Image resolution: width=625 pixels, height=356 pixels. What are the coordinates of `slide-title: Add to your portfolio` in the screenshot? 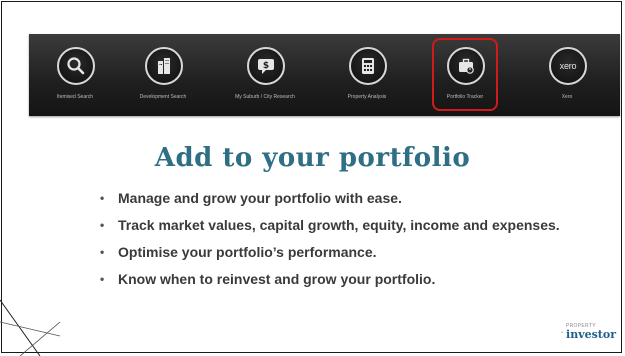 It's located at (312, 158).